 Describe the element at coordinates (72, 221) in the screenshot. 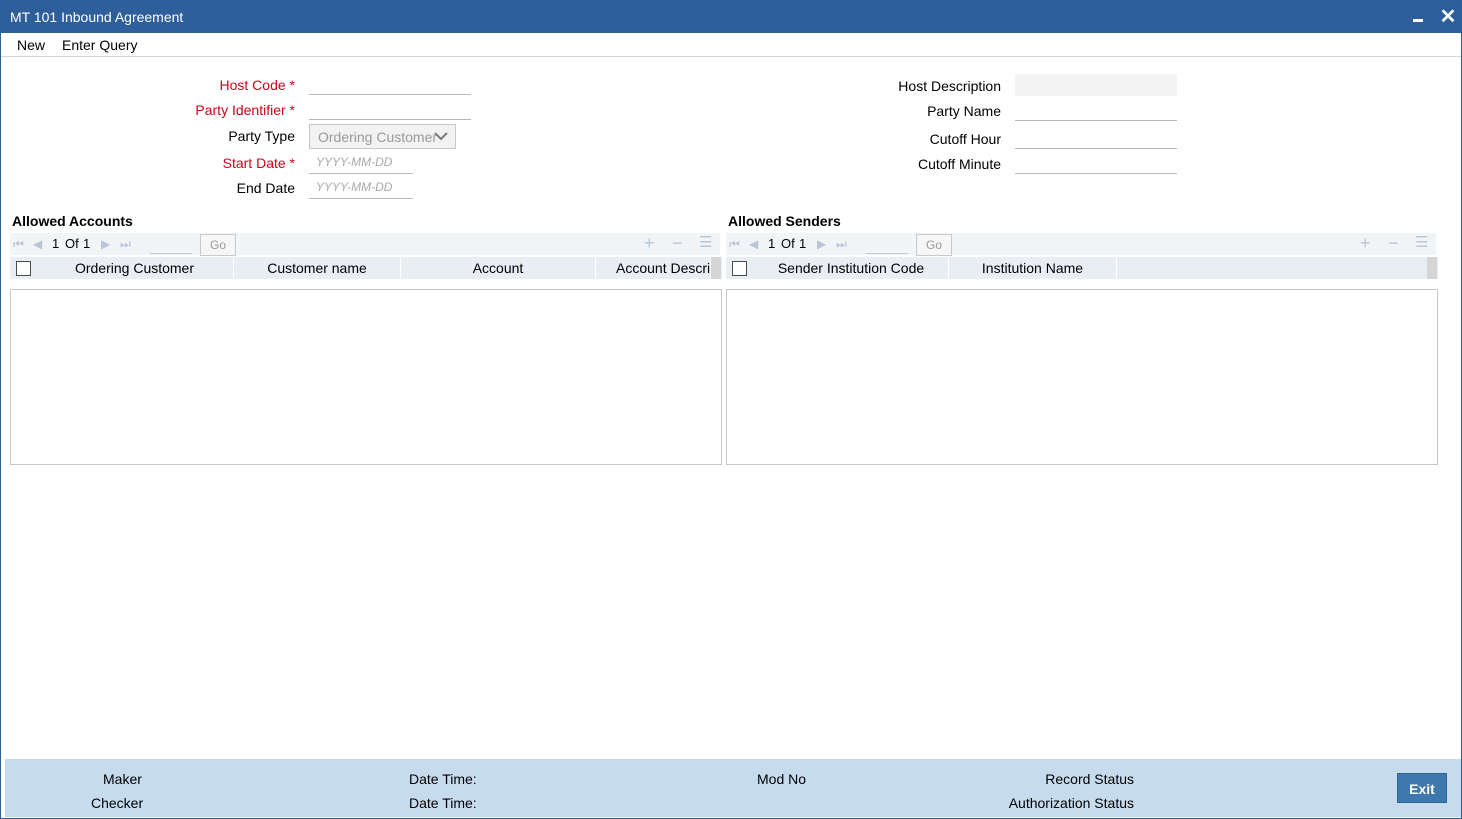

I see `allowed-accounts-title: Allowed Accounts` at that location.